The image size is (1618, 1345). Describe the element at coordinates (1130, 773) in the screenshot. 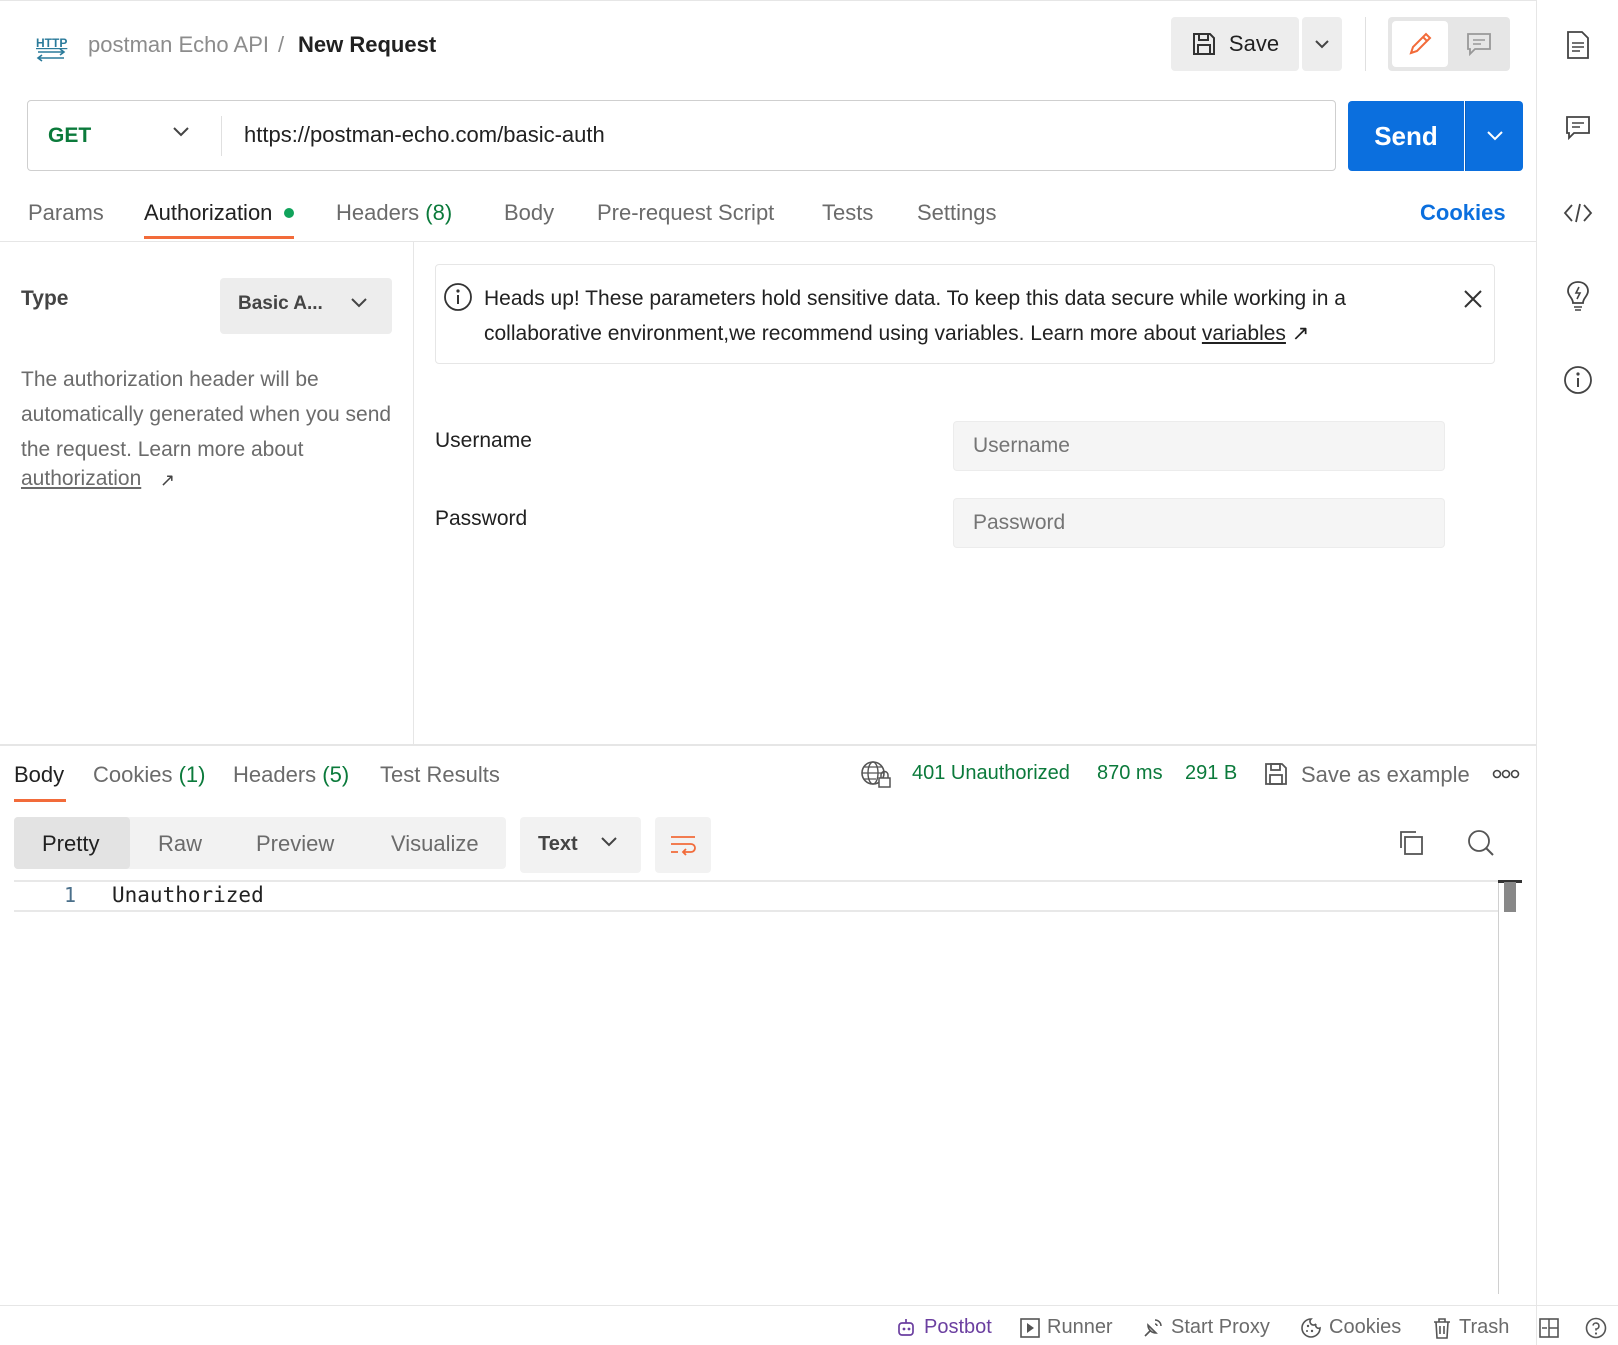

I see `response-time: 870 ms` at that location.